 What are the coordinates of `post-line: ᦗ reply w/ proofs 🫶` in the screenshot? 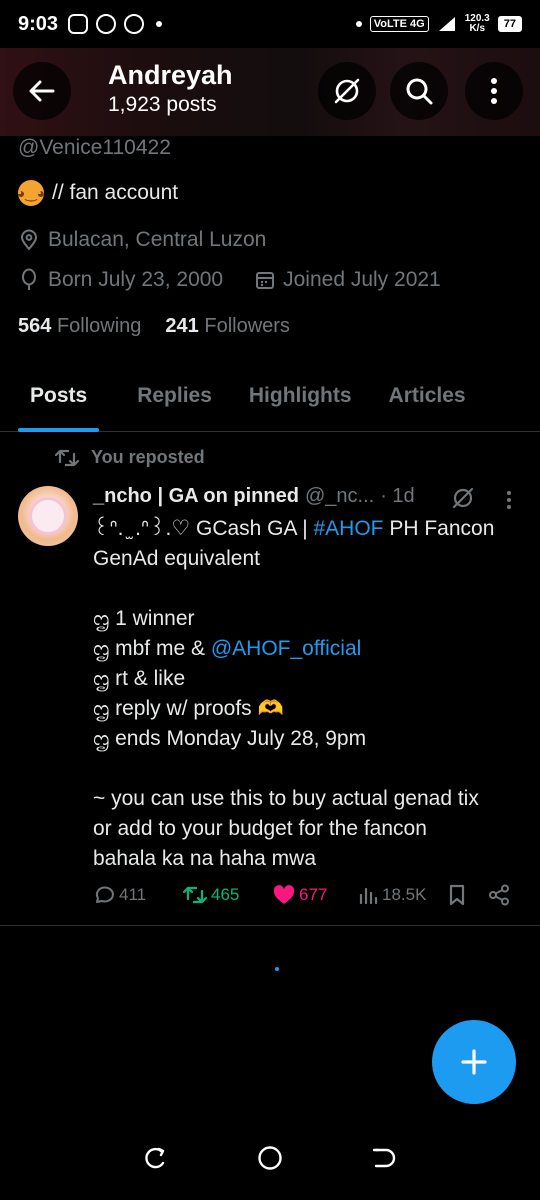 It's located at (188, 708).